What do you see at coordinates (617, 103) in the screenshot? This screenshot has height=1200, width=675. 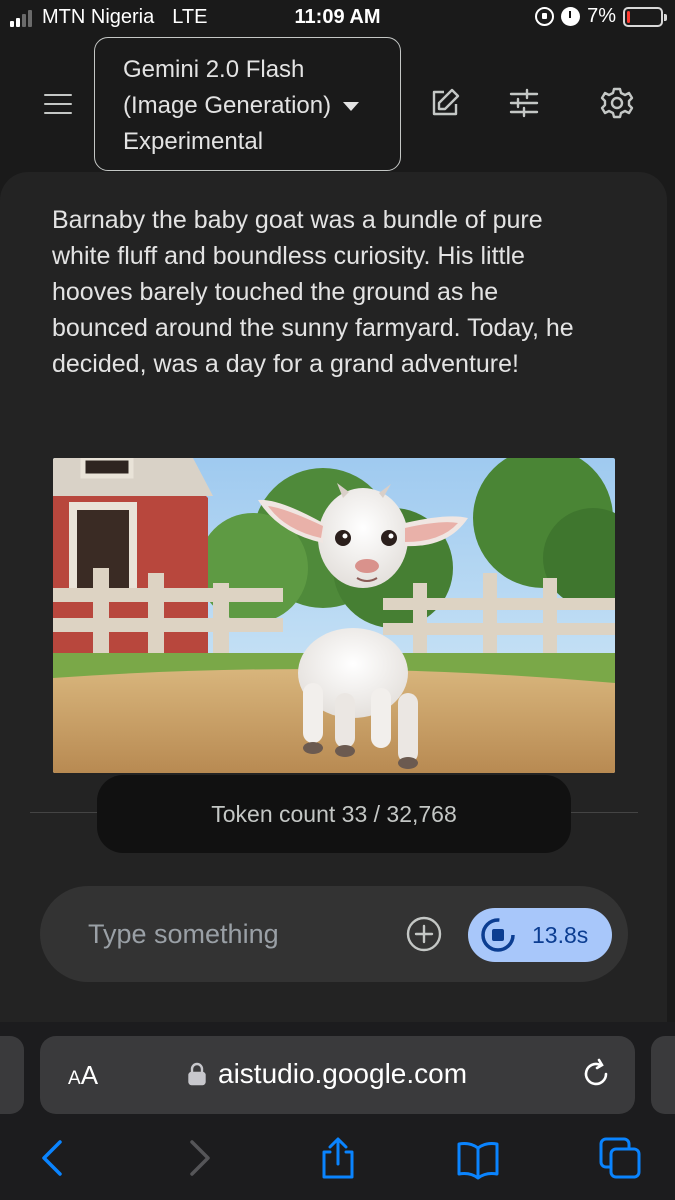 I see `settings-icon` at bounding box center [617, 103].